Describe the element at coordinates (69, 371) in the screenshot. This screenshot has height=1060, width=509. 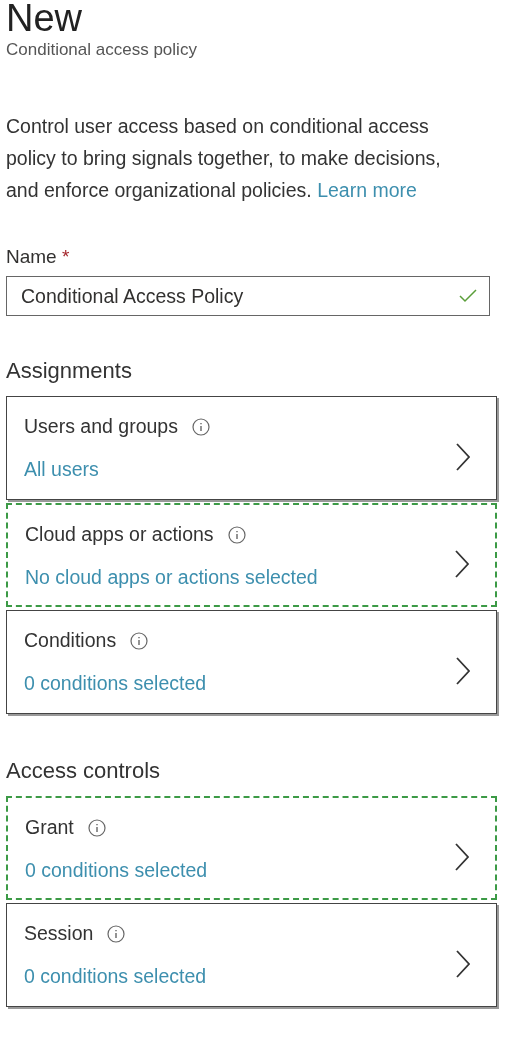
I see `section-heading: Assignments` at that location.